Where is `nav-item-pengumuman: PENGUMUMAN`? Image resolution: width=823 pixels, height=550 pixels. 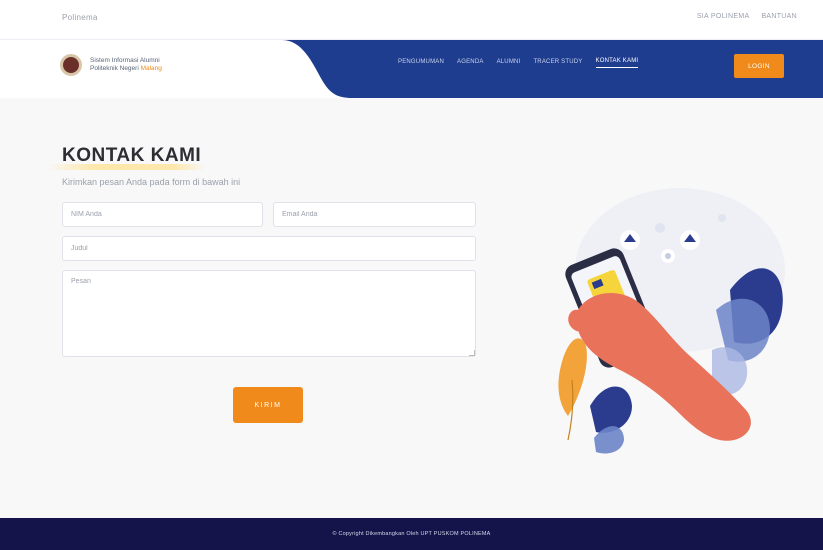
nav-item-pengumuman: PENGUMUMAN is located at coordinates (421, 63).